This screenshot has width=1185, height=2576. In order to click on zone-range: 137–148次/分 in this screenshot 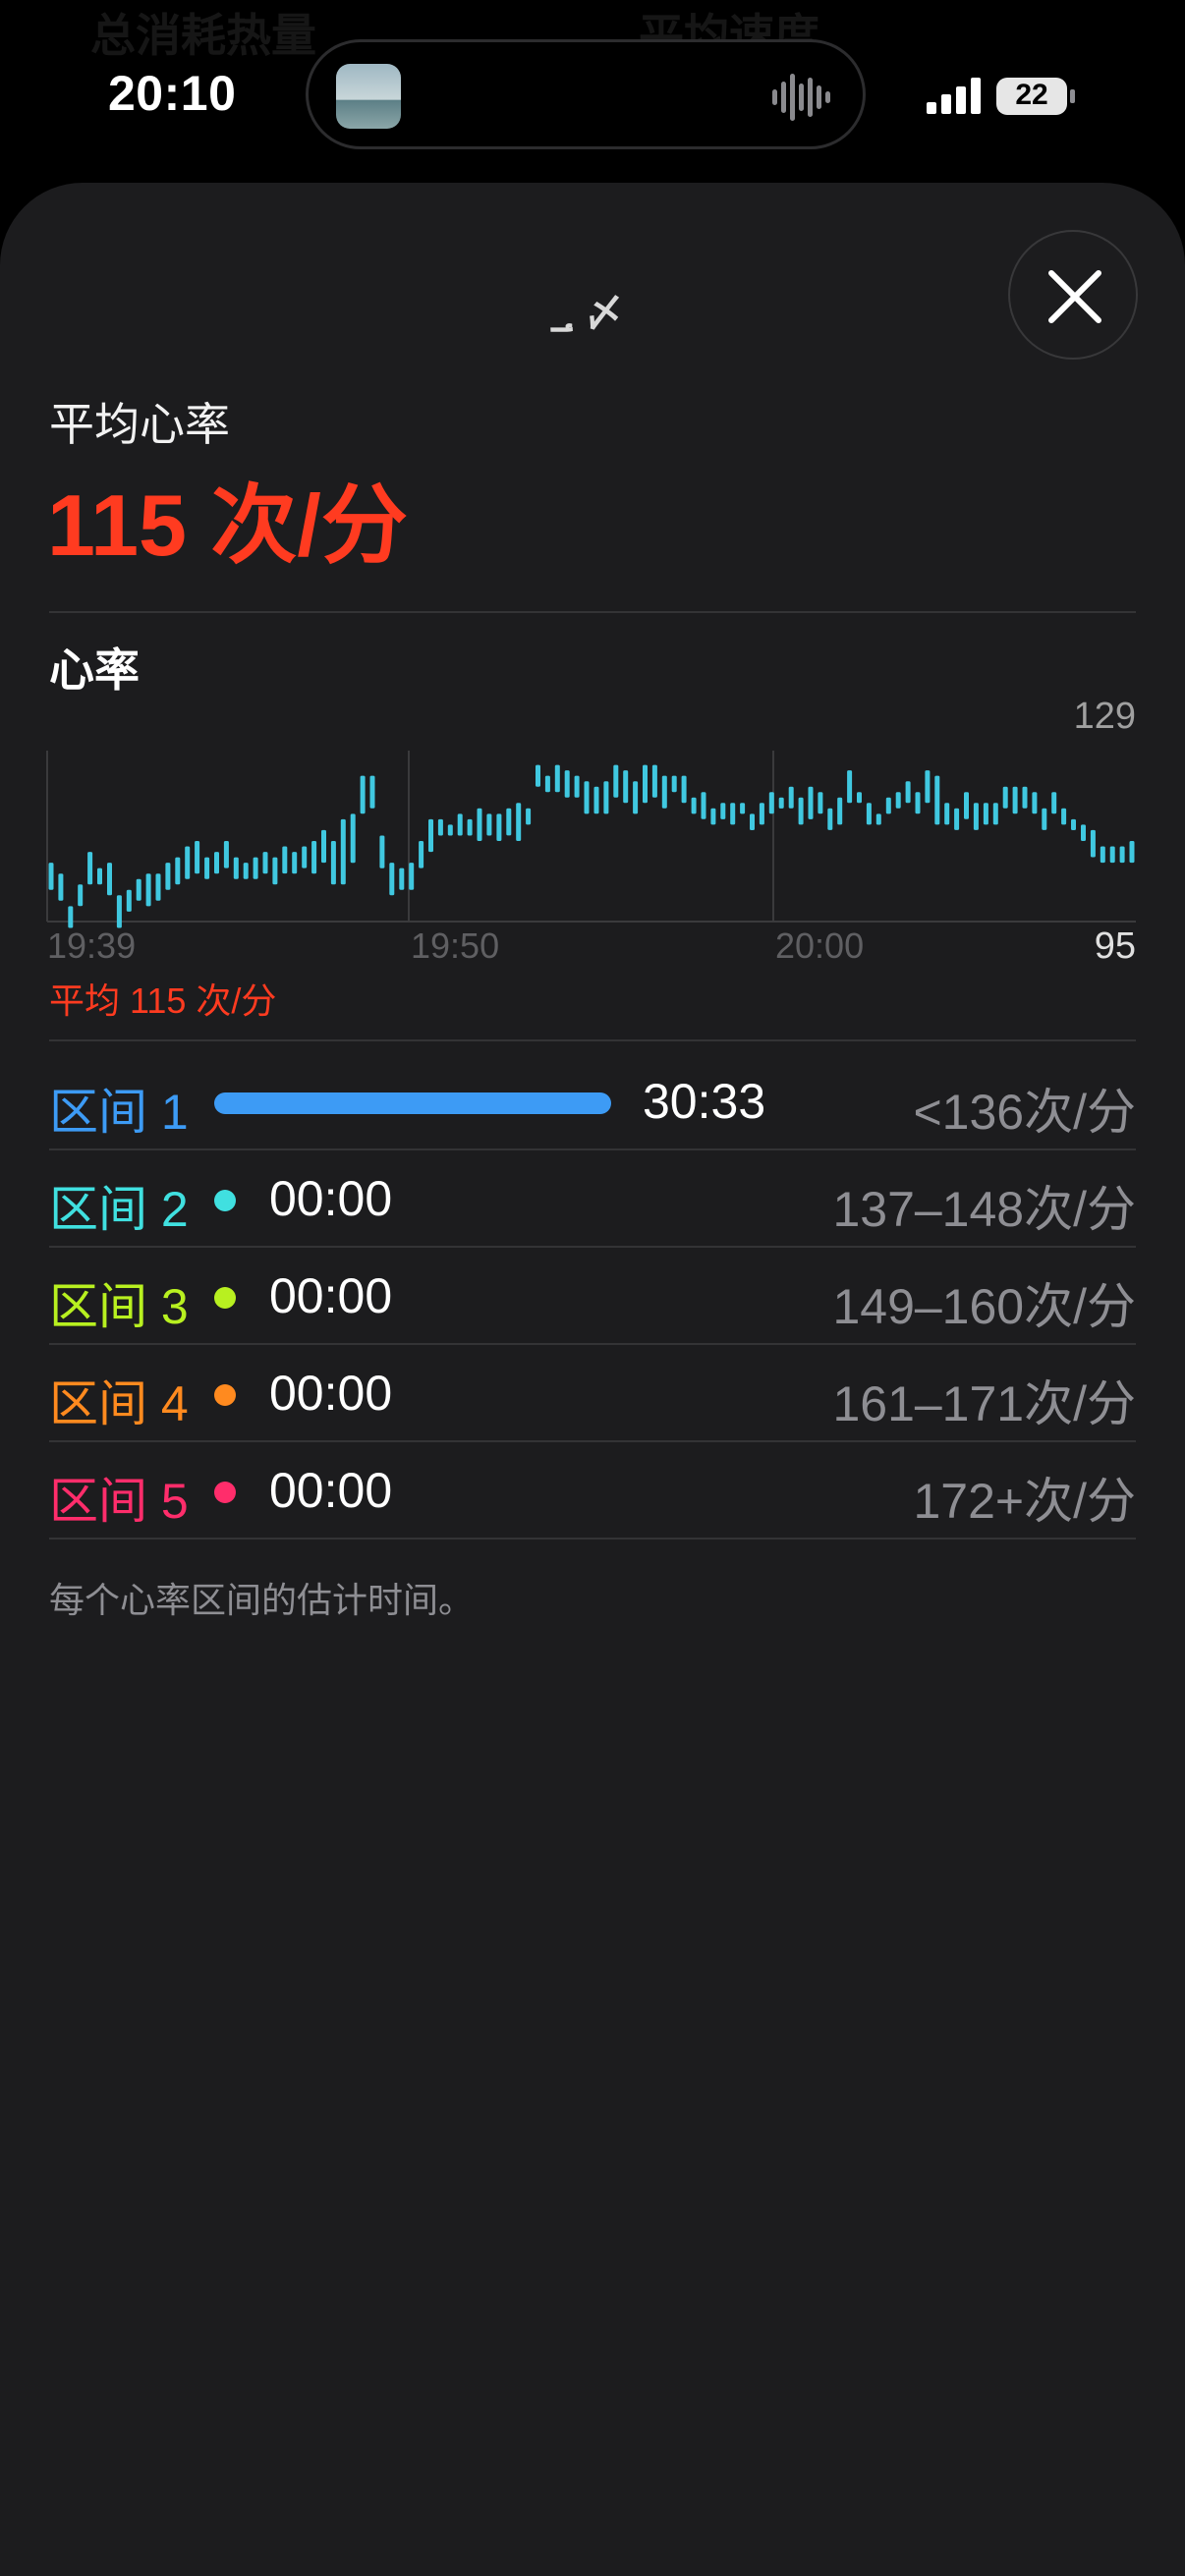, I will do `click(984, 1209)`.